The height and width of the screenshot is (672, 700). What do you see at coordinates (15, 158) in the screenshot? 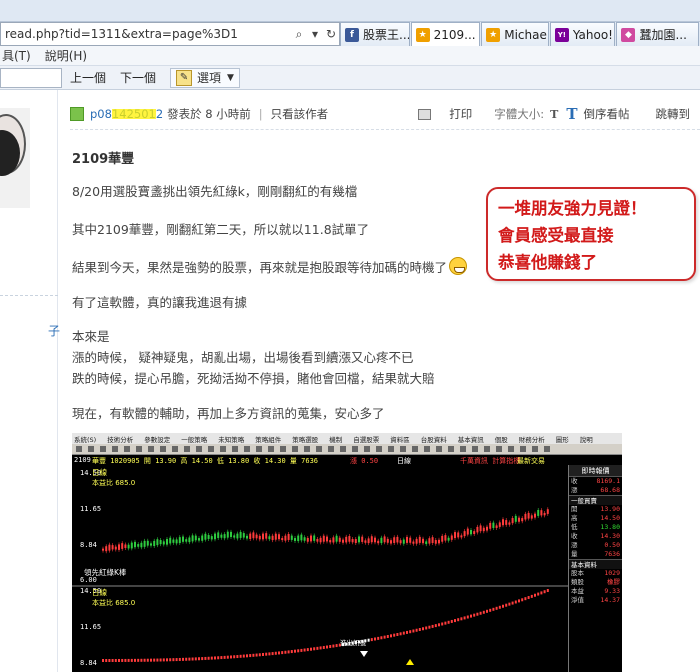
I see `avatar` at bounding box center [15, 158].